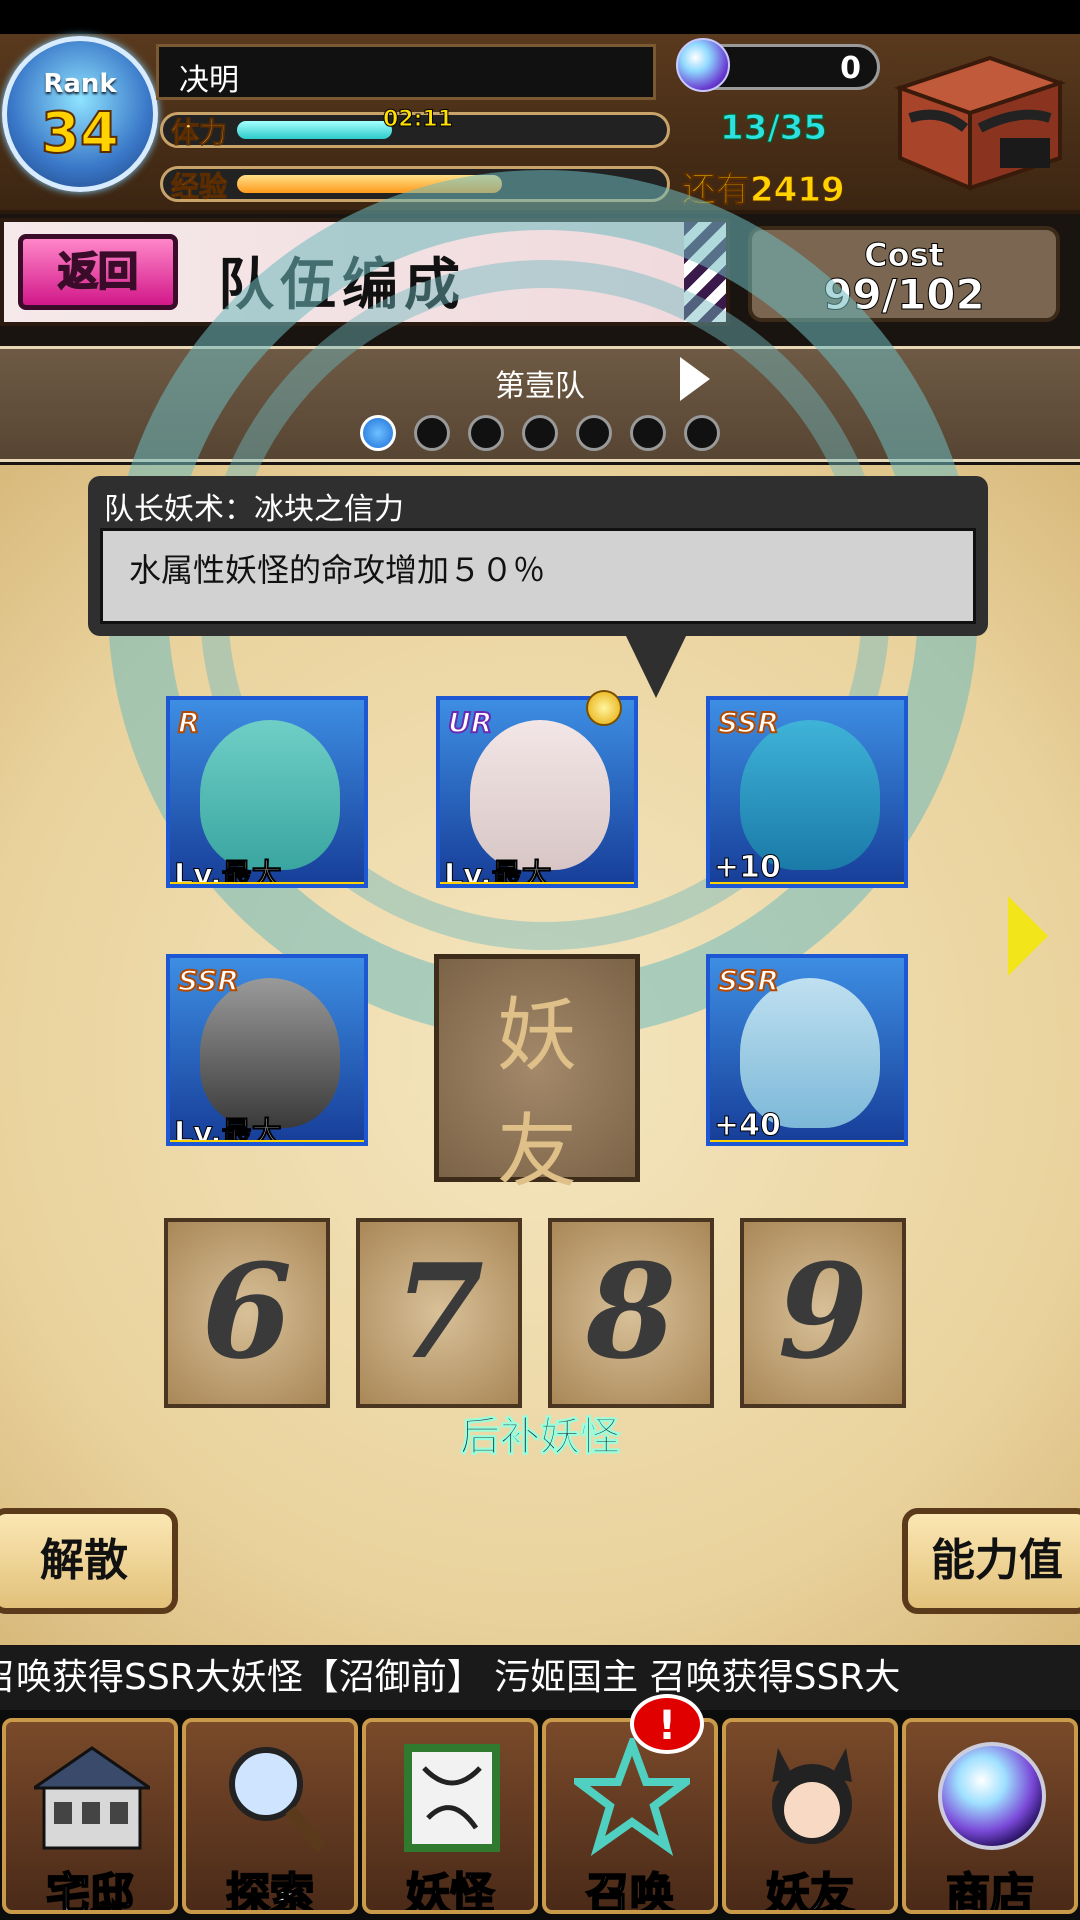  Describe the element at coordinates (990, 1891) in the screenshot. I see `nav-label: 商店` at that location.